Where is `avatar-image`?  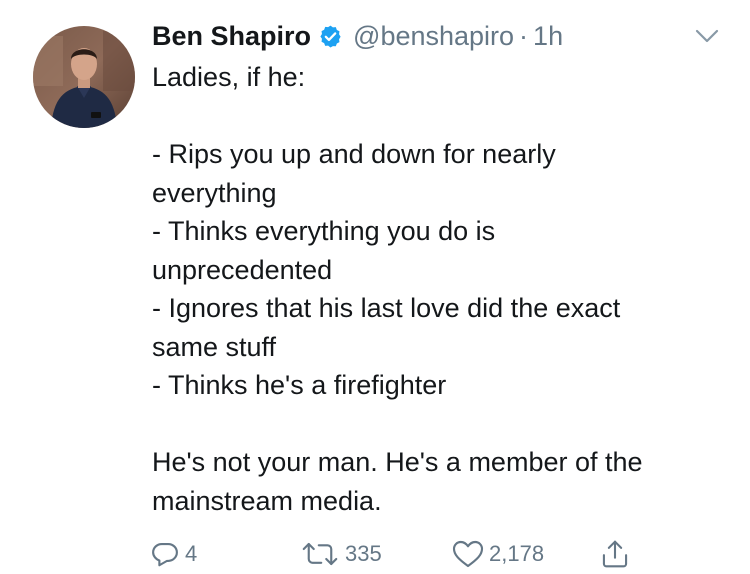
avatar-image is located at coordinates (84, 77).